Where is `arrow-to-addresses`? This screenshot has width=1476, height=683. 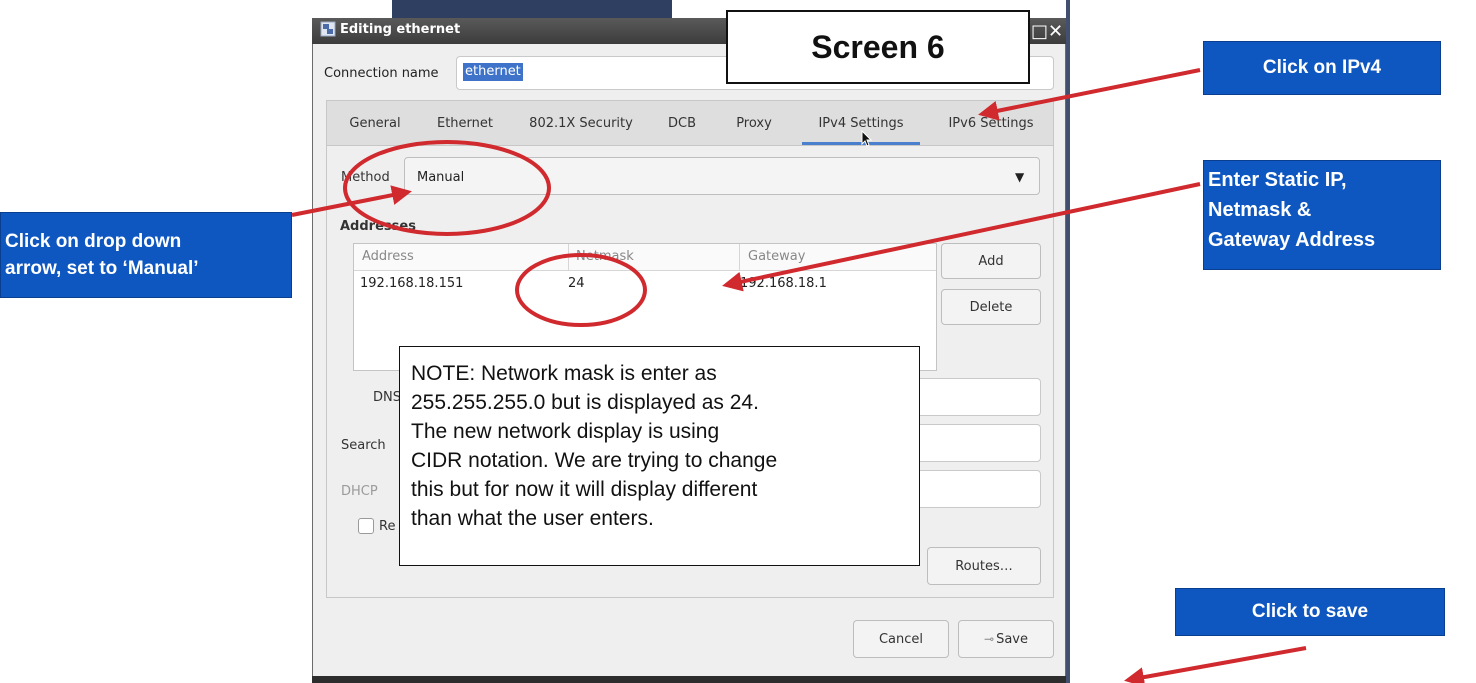
arrow-to-addresses is located at coordinates (961, 237).